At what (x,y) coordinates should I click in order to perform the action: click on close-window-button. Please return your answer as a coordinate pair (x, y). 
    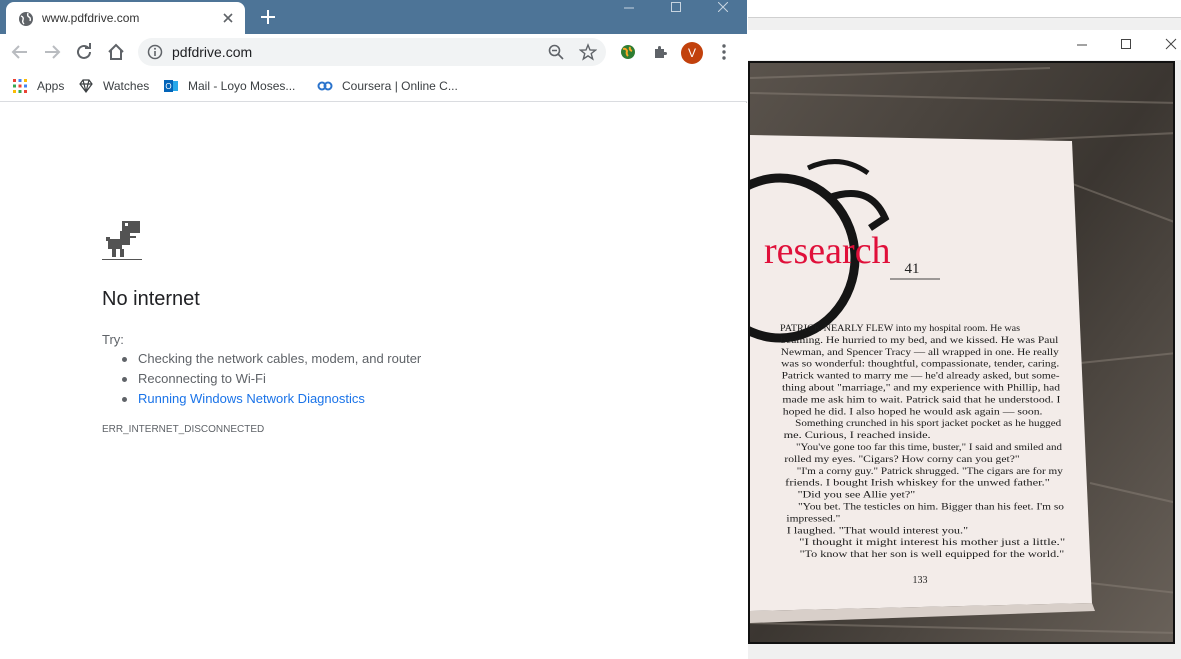
    Looking at the image, I should click on (723, 7).